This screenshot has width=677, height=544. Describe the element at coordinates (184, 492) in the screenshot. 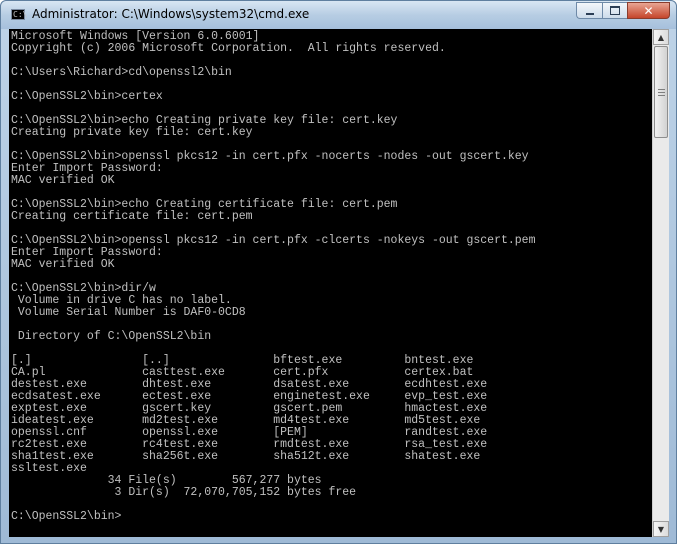

I see `console-line: 3 Dir(s) 72,070,705,152 bytes free` at that location.